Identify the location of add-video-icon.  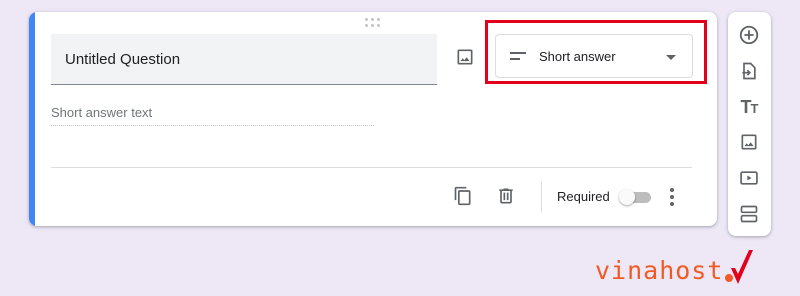
(749, 178).